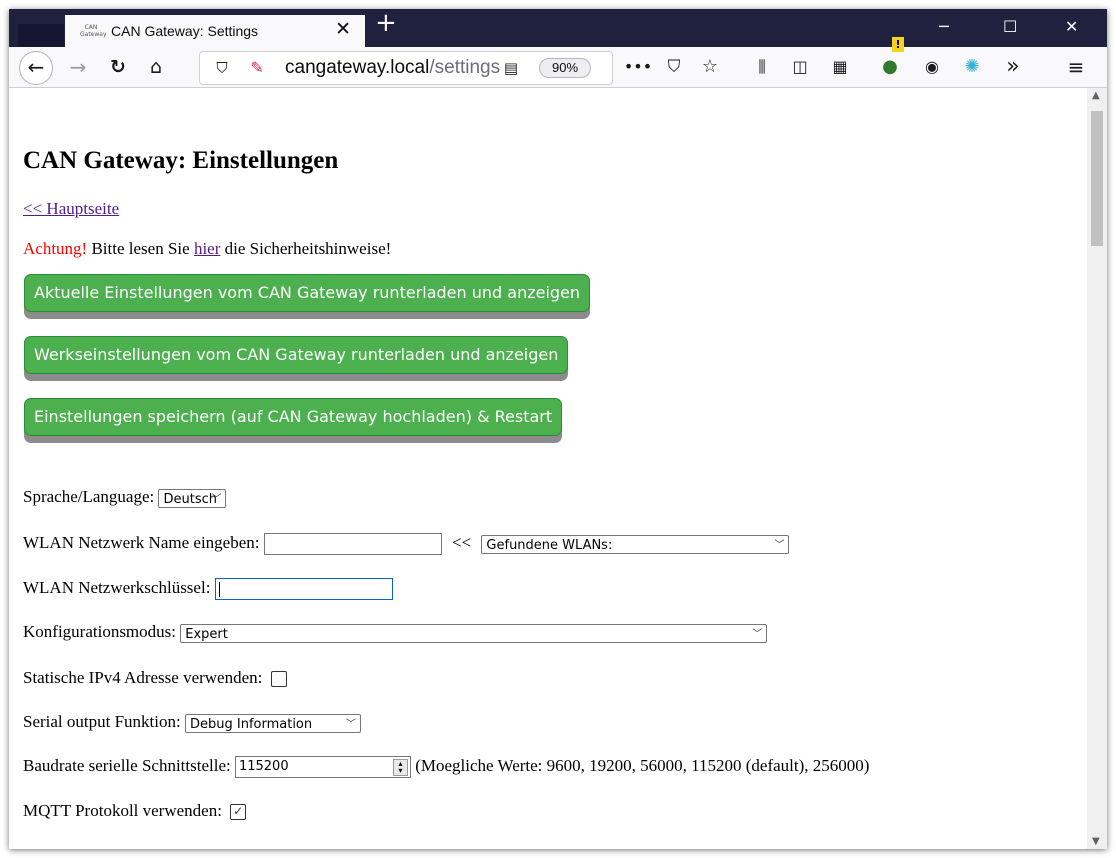  I want to click on config-mode-value: Expert, so click(206, 634).